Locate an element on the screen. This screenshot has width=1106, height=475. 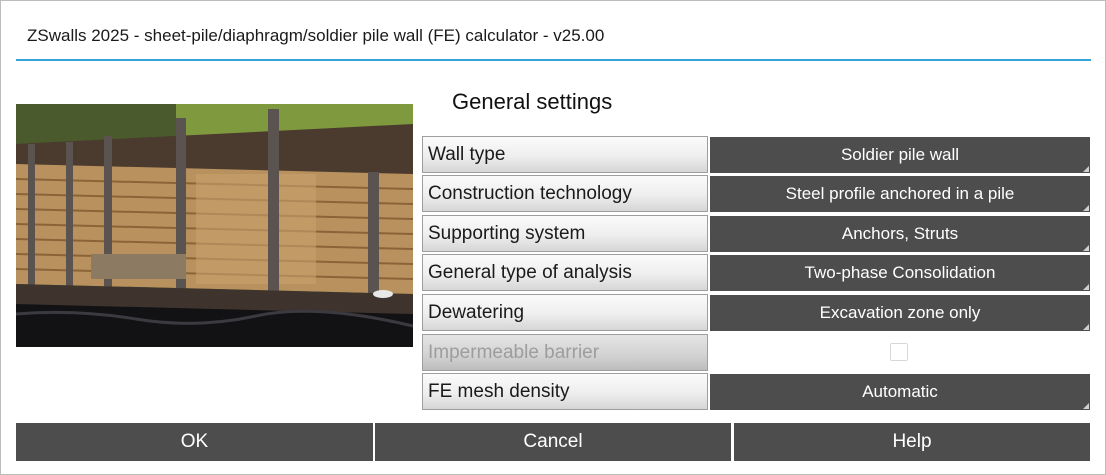
label-supporting-system: Supporting system is located at coordinates (565, 233).